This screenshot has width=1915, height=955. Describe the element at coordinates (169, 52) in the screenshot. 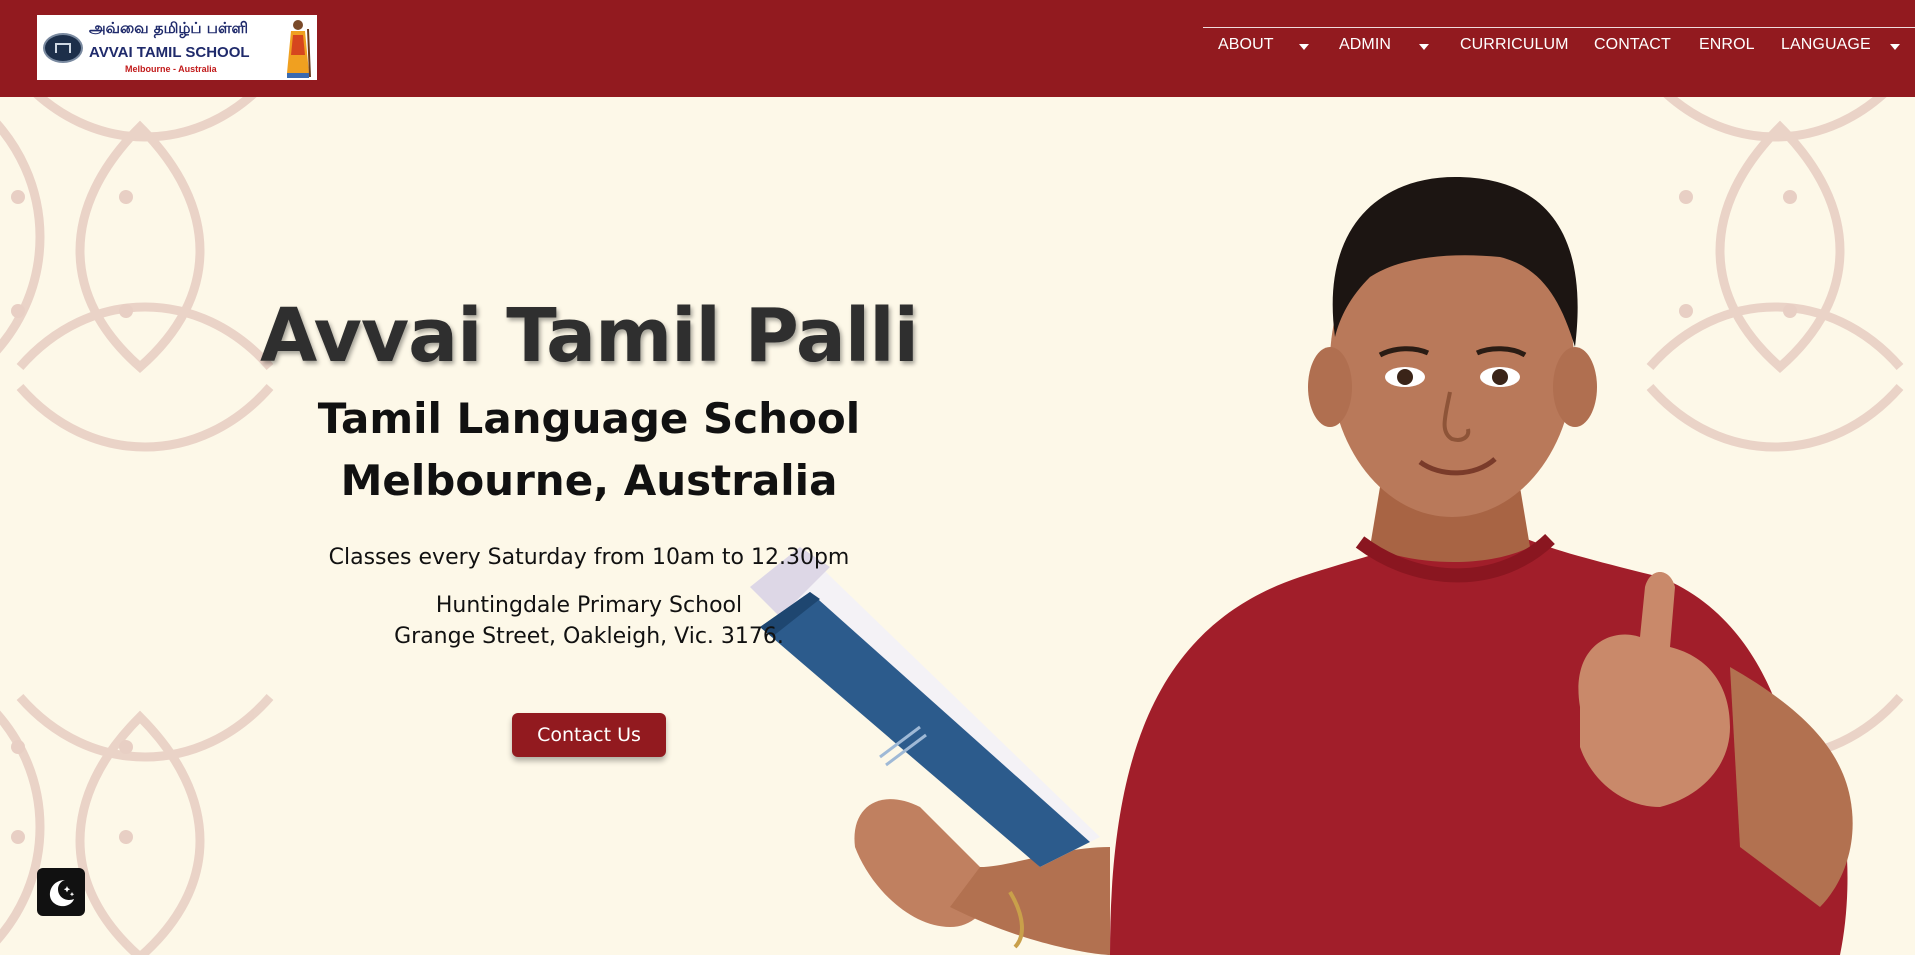

I see `logo-school-name: AVVAI TAMIL SCHOOL` at that location.